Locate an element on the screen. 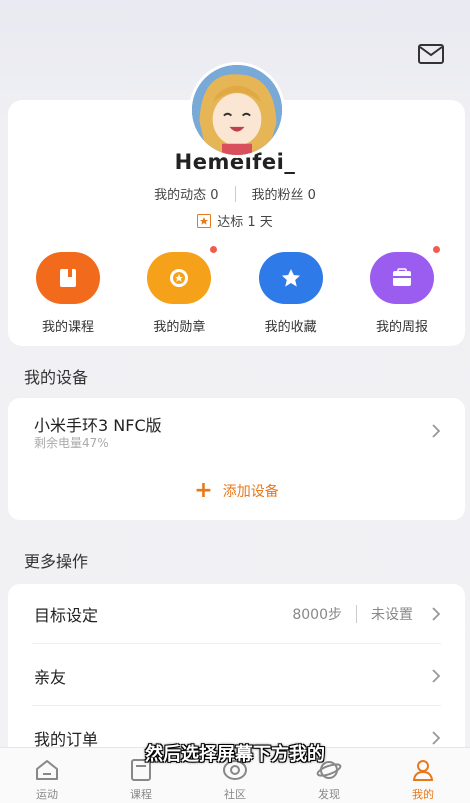 The image size is (470, 803). quick-label-favorites: 我的收藏 is located at coordinates (290, 327).